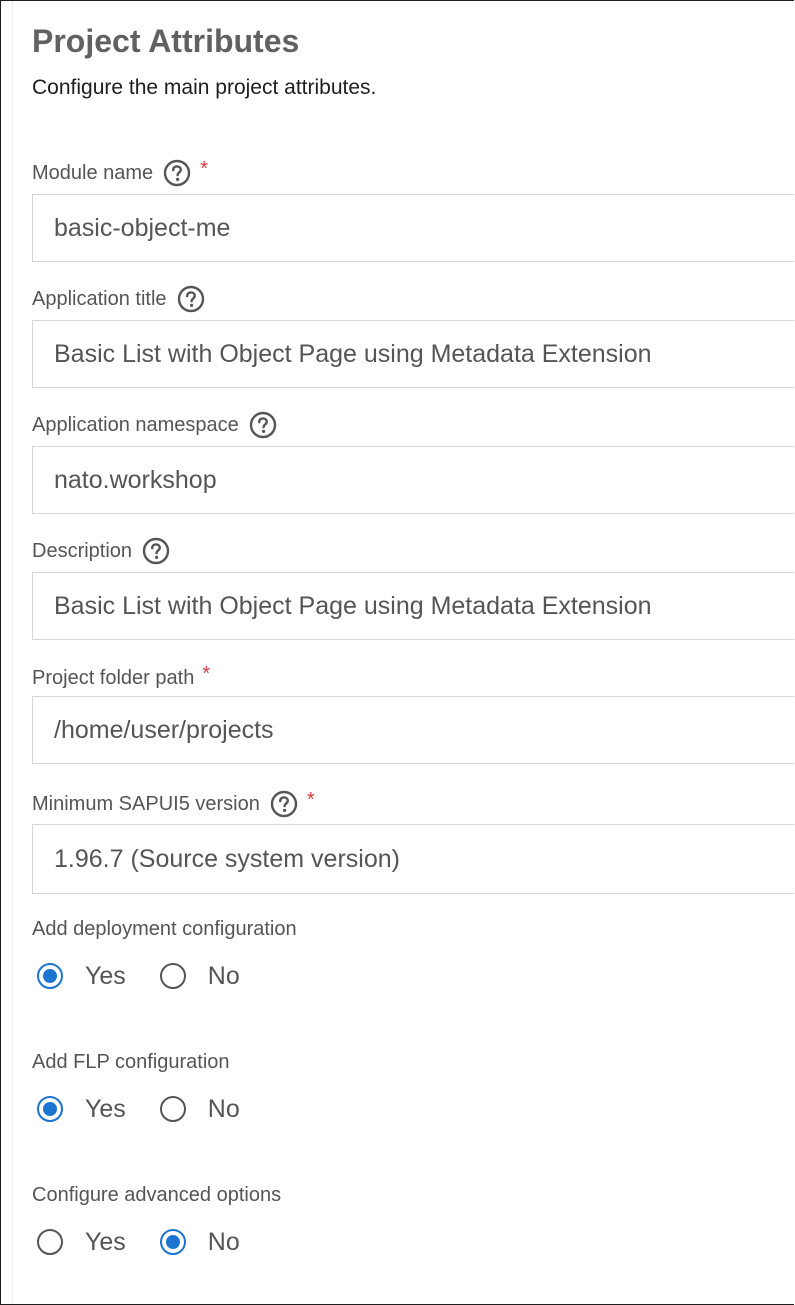 The image size is (795, 1305). What do you see at coordinates (155, 976) in the screenshot?
I see `deployment-config-radio-group: Yes No` at bounding box center [155, 976].